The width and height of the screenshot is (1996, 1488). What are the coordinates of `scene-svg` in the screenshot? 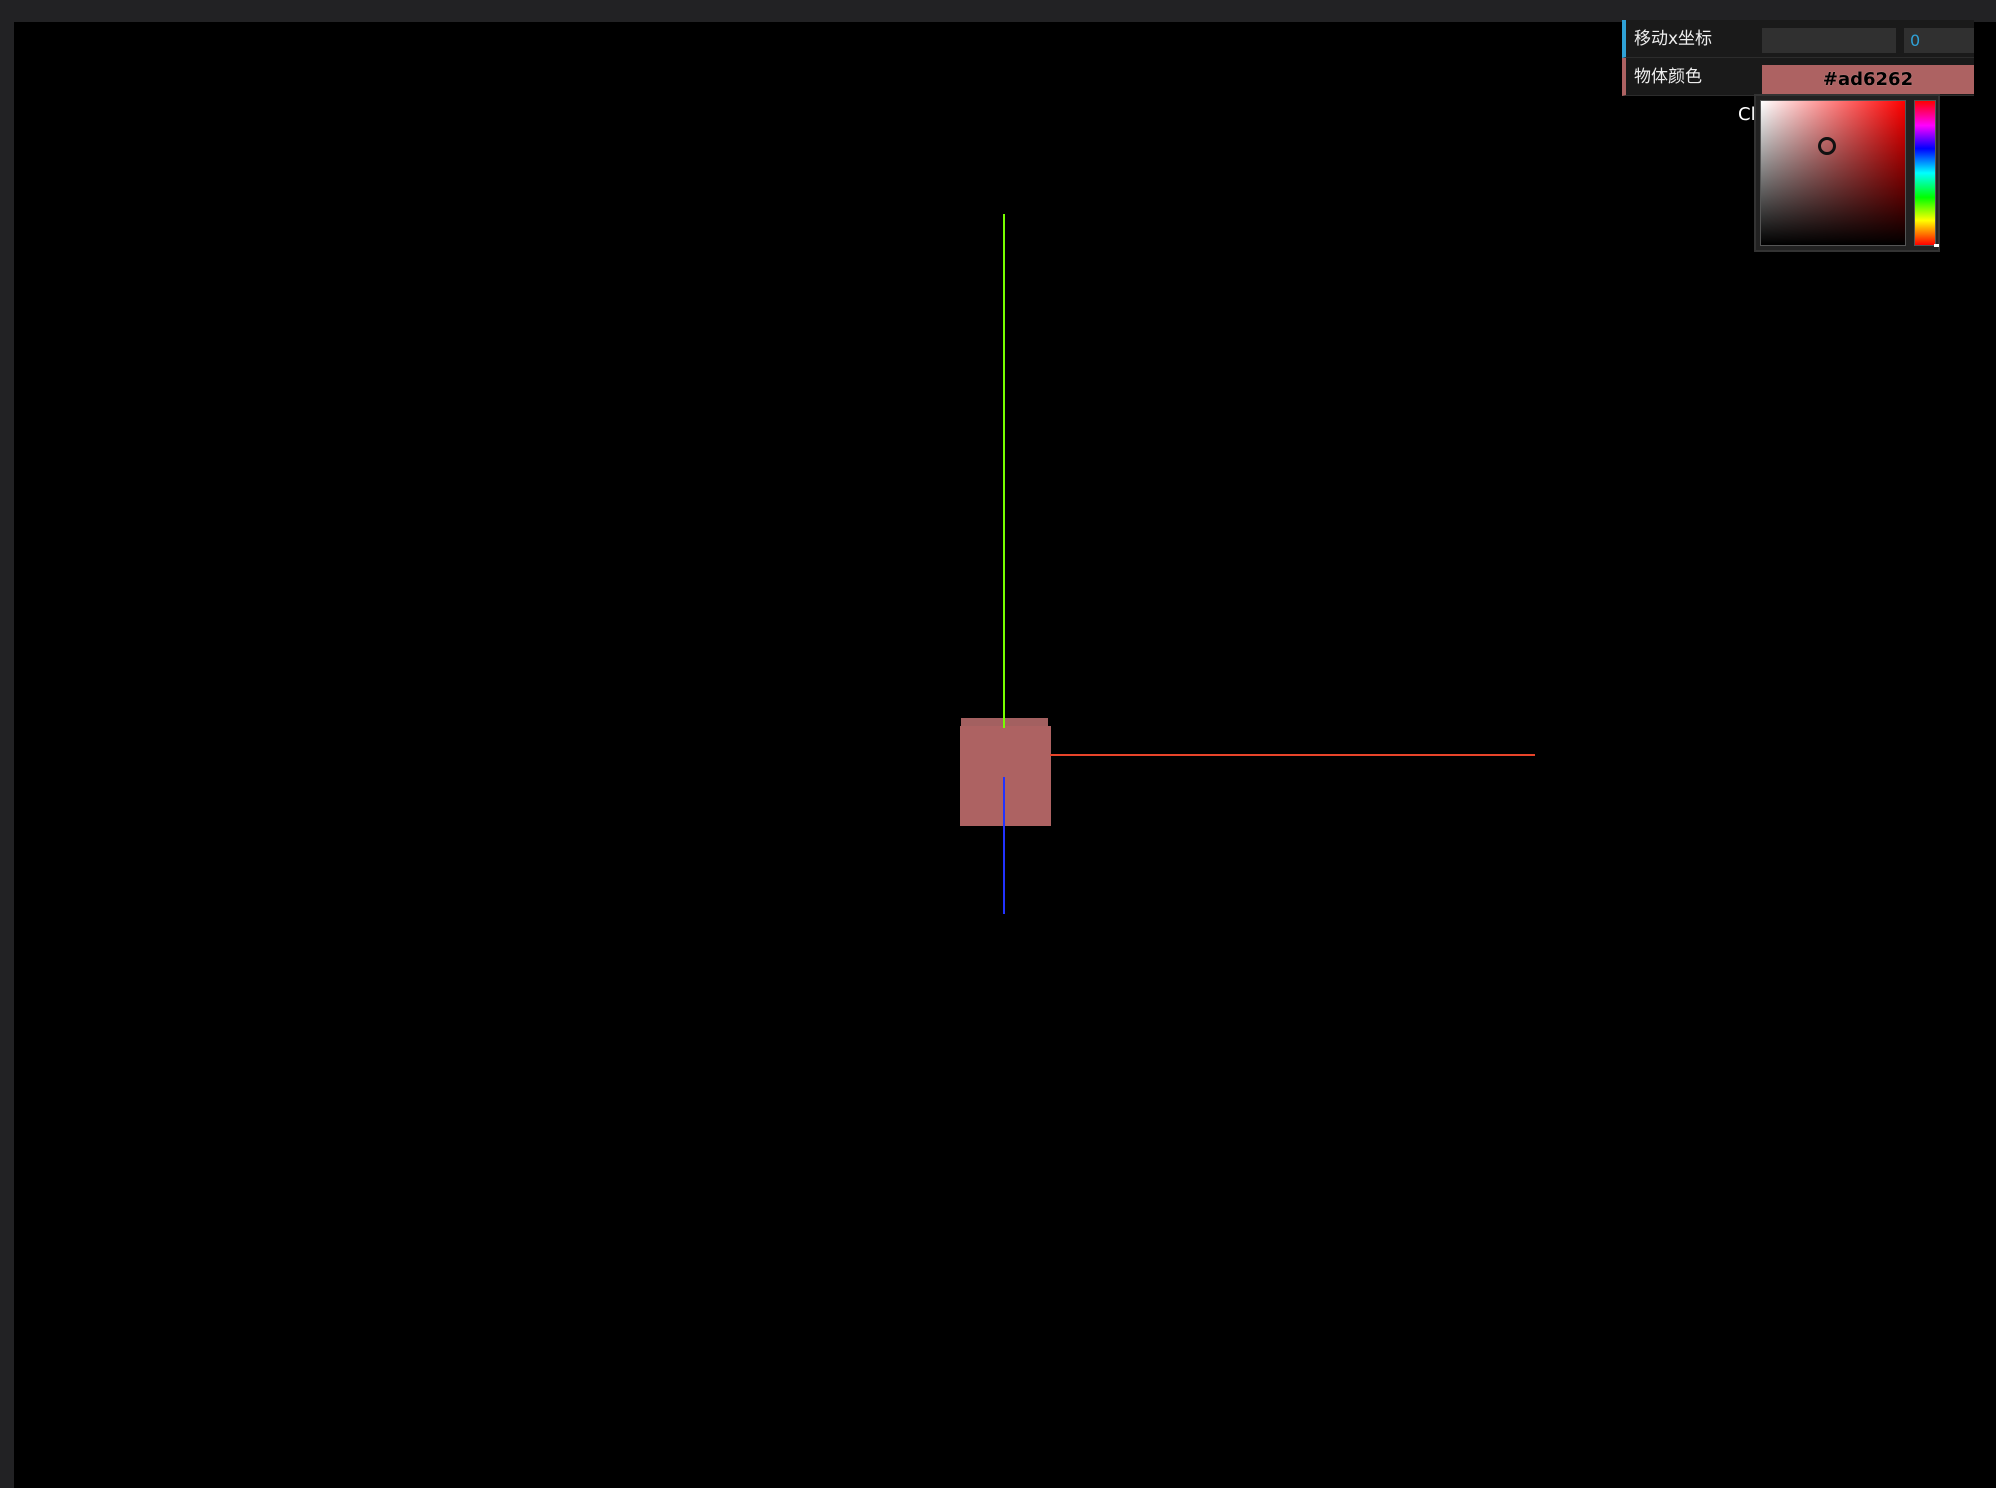 It's located at (1247, 564).